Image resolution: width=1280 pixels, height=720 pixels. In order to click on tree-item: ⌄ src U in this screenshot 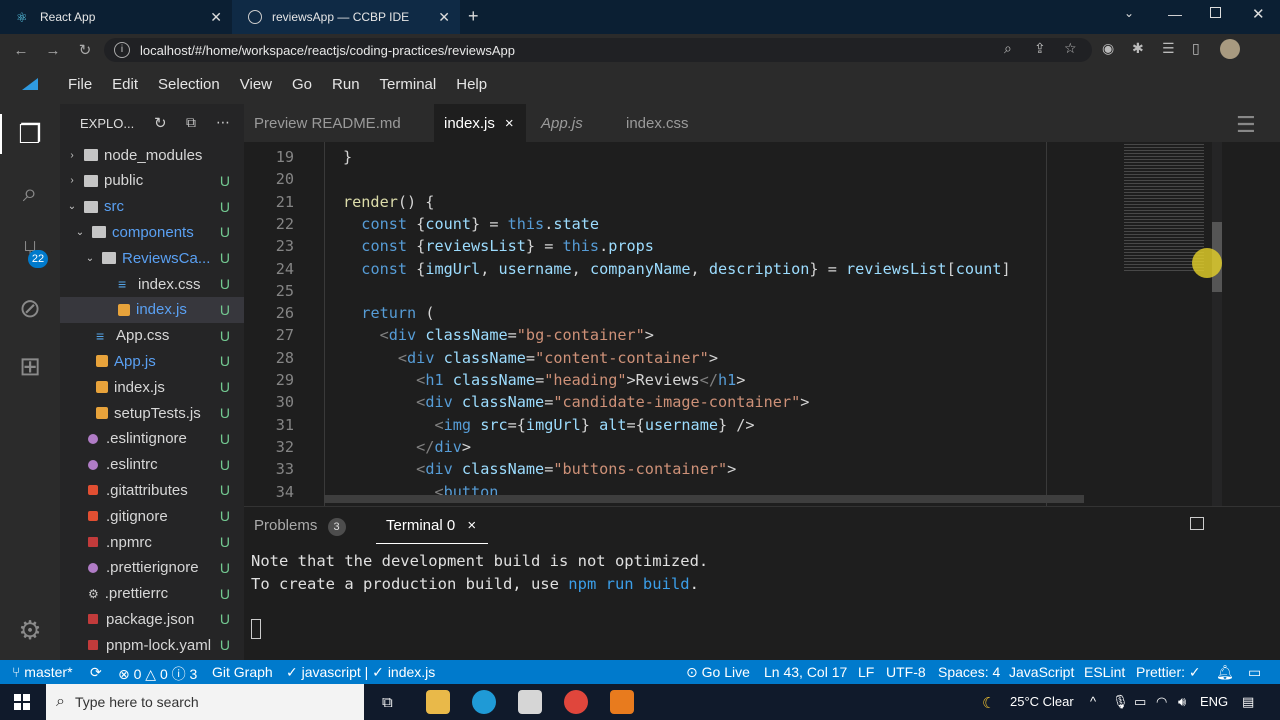, I will do `click(152, 207)`.